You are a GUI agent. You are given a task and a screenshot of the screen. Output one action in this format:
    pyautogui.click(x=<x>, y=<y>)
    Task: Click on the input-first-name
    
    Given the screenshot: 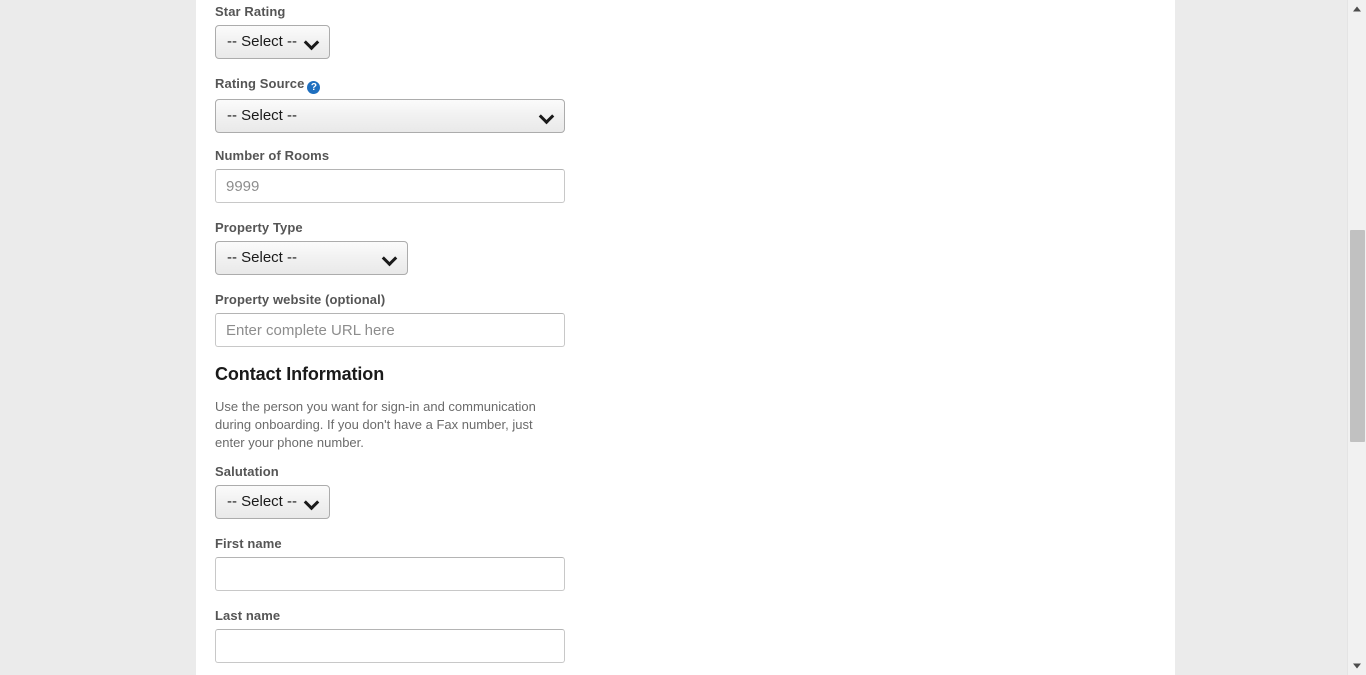 What is the action you would take?
    pyautogui.click(x=390, y=574)
    